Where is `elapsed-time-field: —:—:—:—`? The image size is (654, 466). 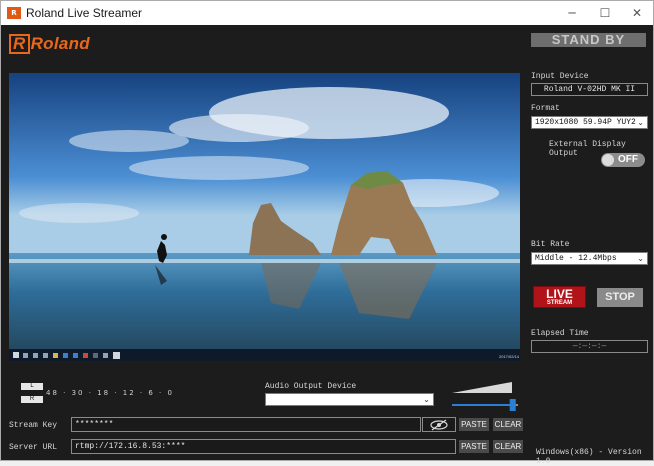
elapsed-time-field: —:—:—:— is located at coordinates (589, 346).